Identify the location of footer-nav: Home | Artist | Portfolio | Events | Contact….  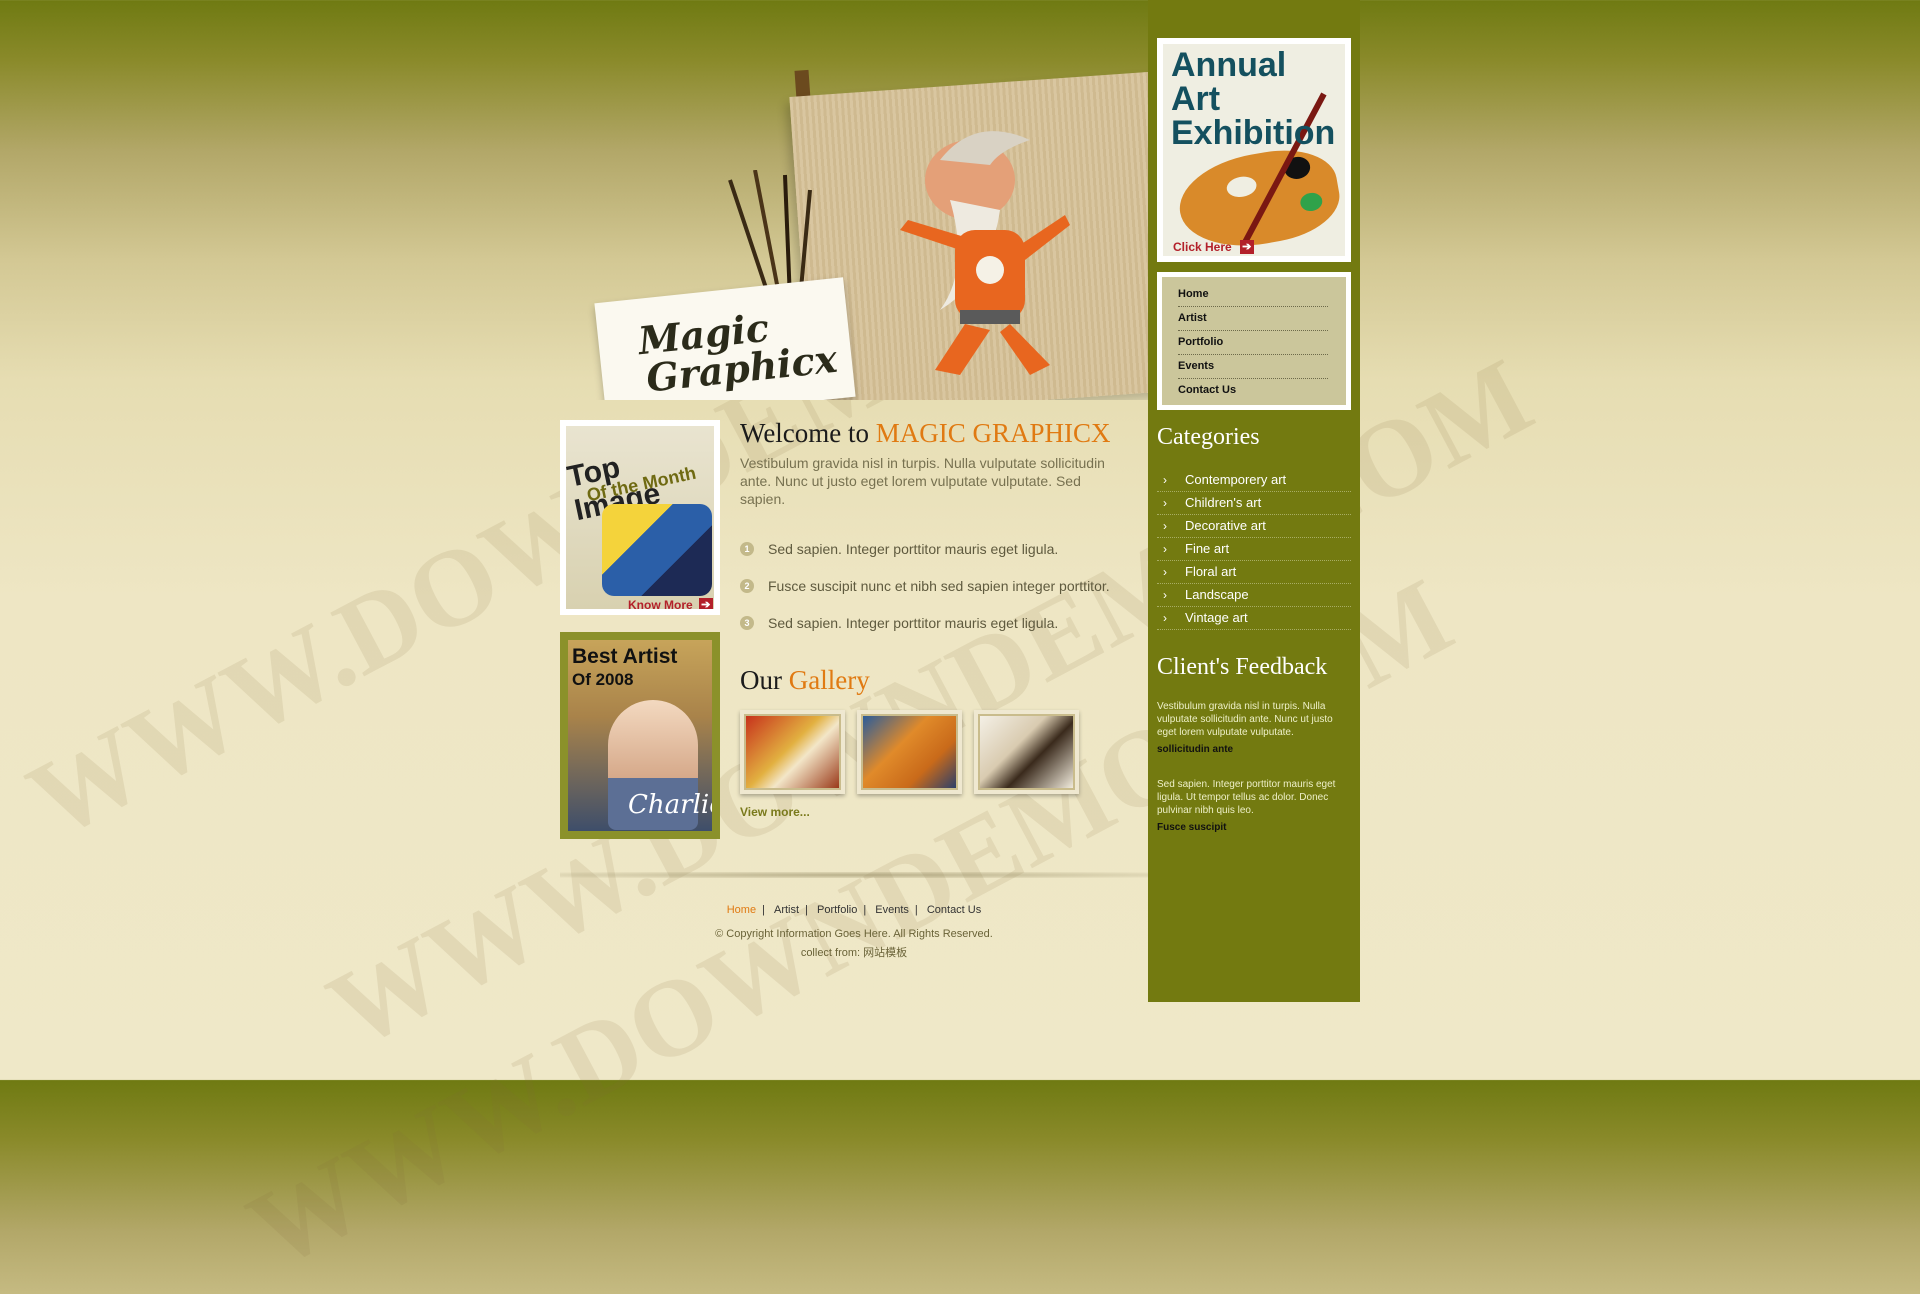
(854, 910).